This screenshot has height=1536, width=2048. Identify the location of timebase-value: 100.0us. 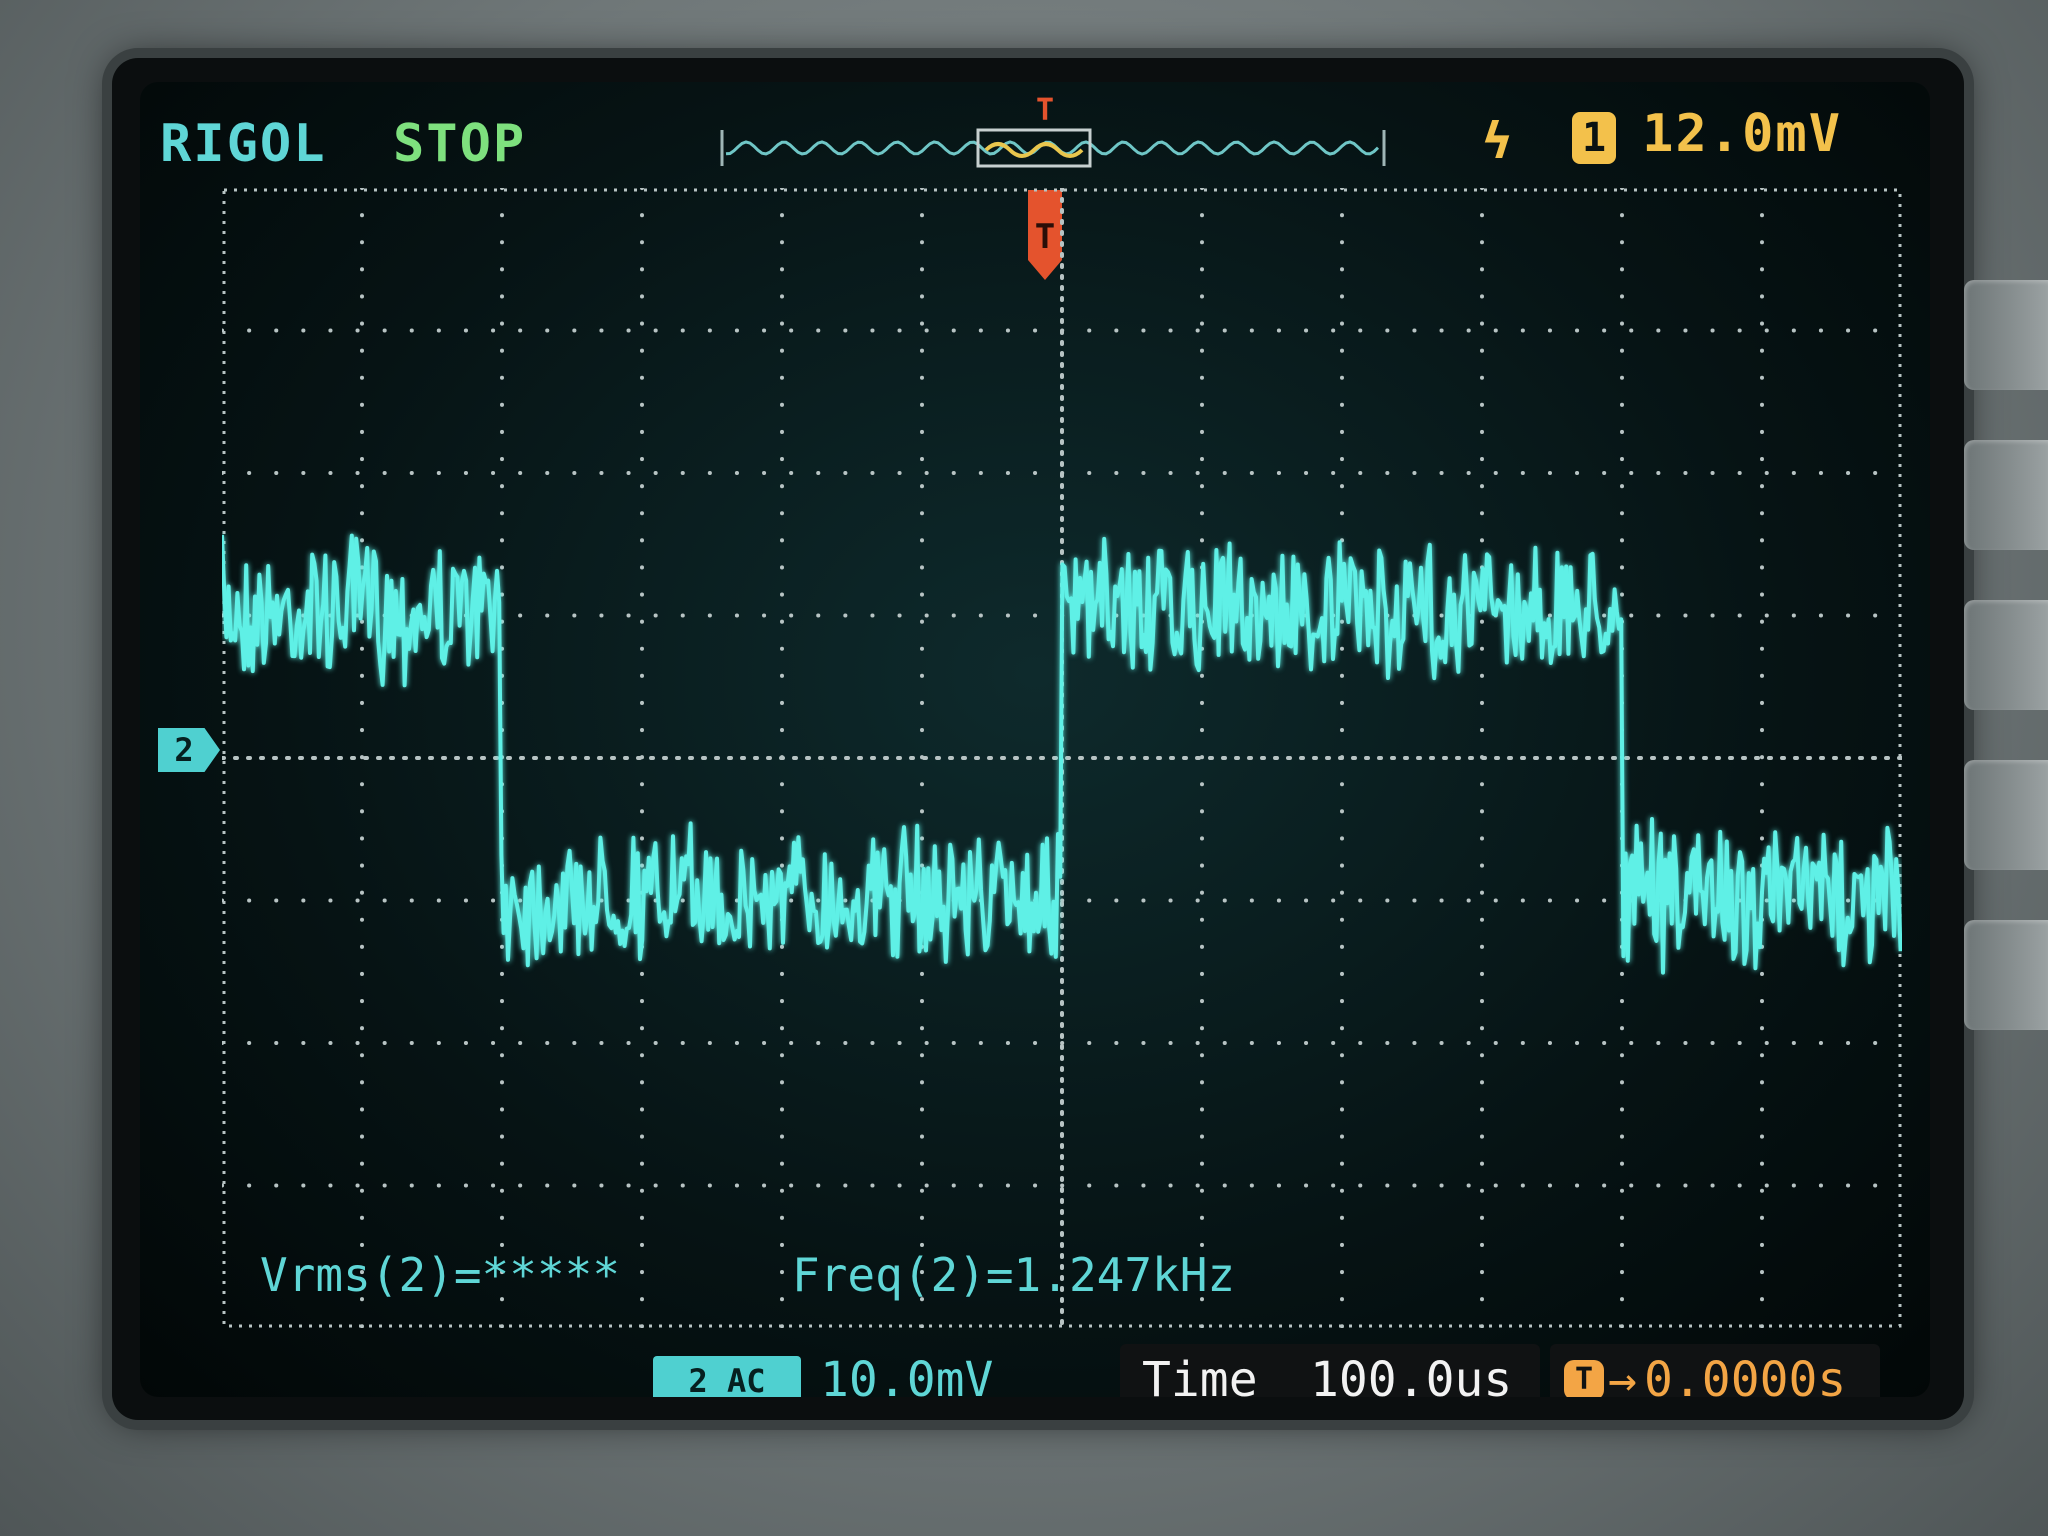
(1411, 1374).